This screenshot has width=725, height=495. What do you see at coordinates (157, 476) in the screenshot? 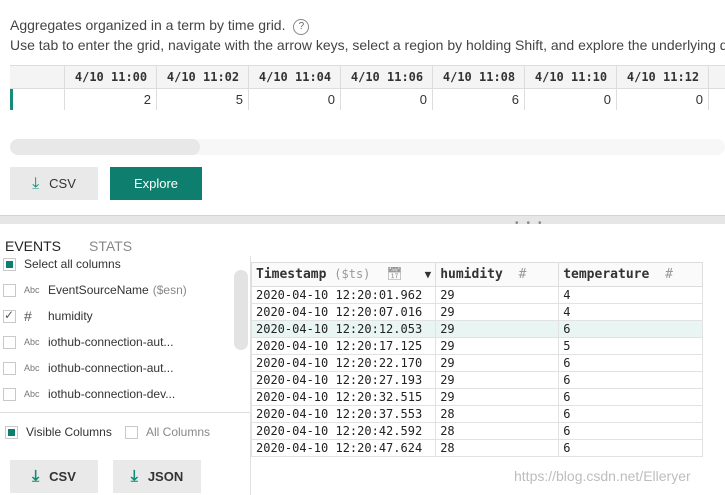
I see `json-download-button: ⤓ JSON` at bounding box center [157, 476].